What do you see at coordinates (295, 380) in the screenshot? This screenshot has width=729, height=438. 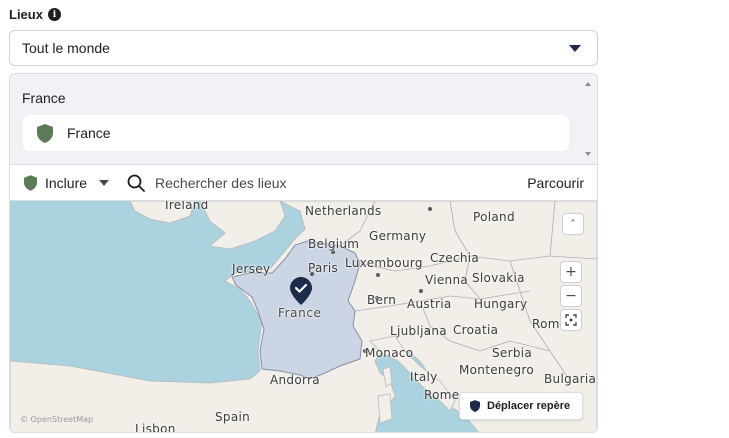 I see `map-label-andorra: Andorra` at bounding box center [295, 380].